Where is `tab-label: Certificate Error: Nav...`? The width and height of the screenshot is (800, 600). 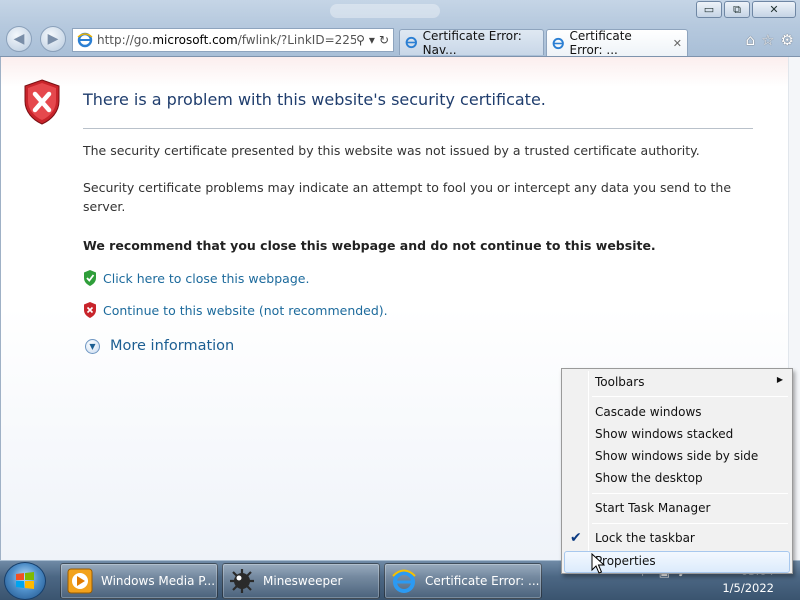
tab-label: Certificate Error: Nav... is located at coordinates (472, 42).